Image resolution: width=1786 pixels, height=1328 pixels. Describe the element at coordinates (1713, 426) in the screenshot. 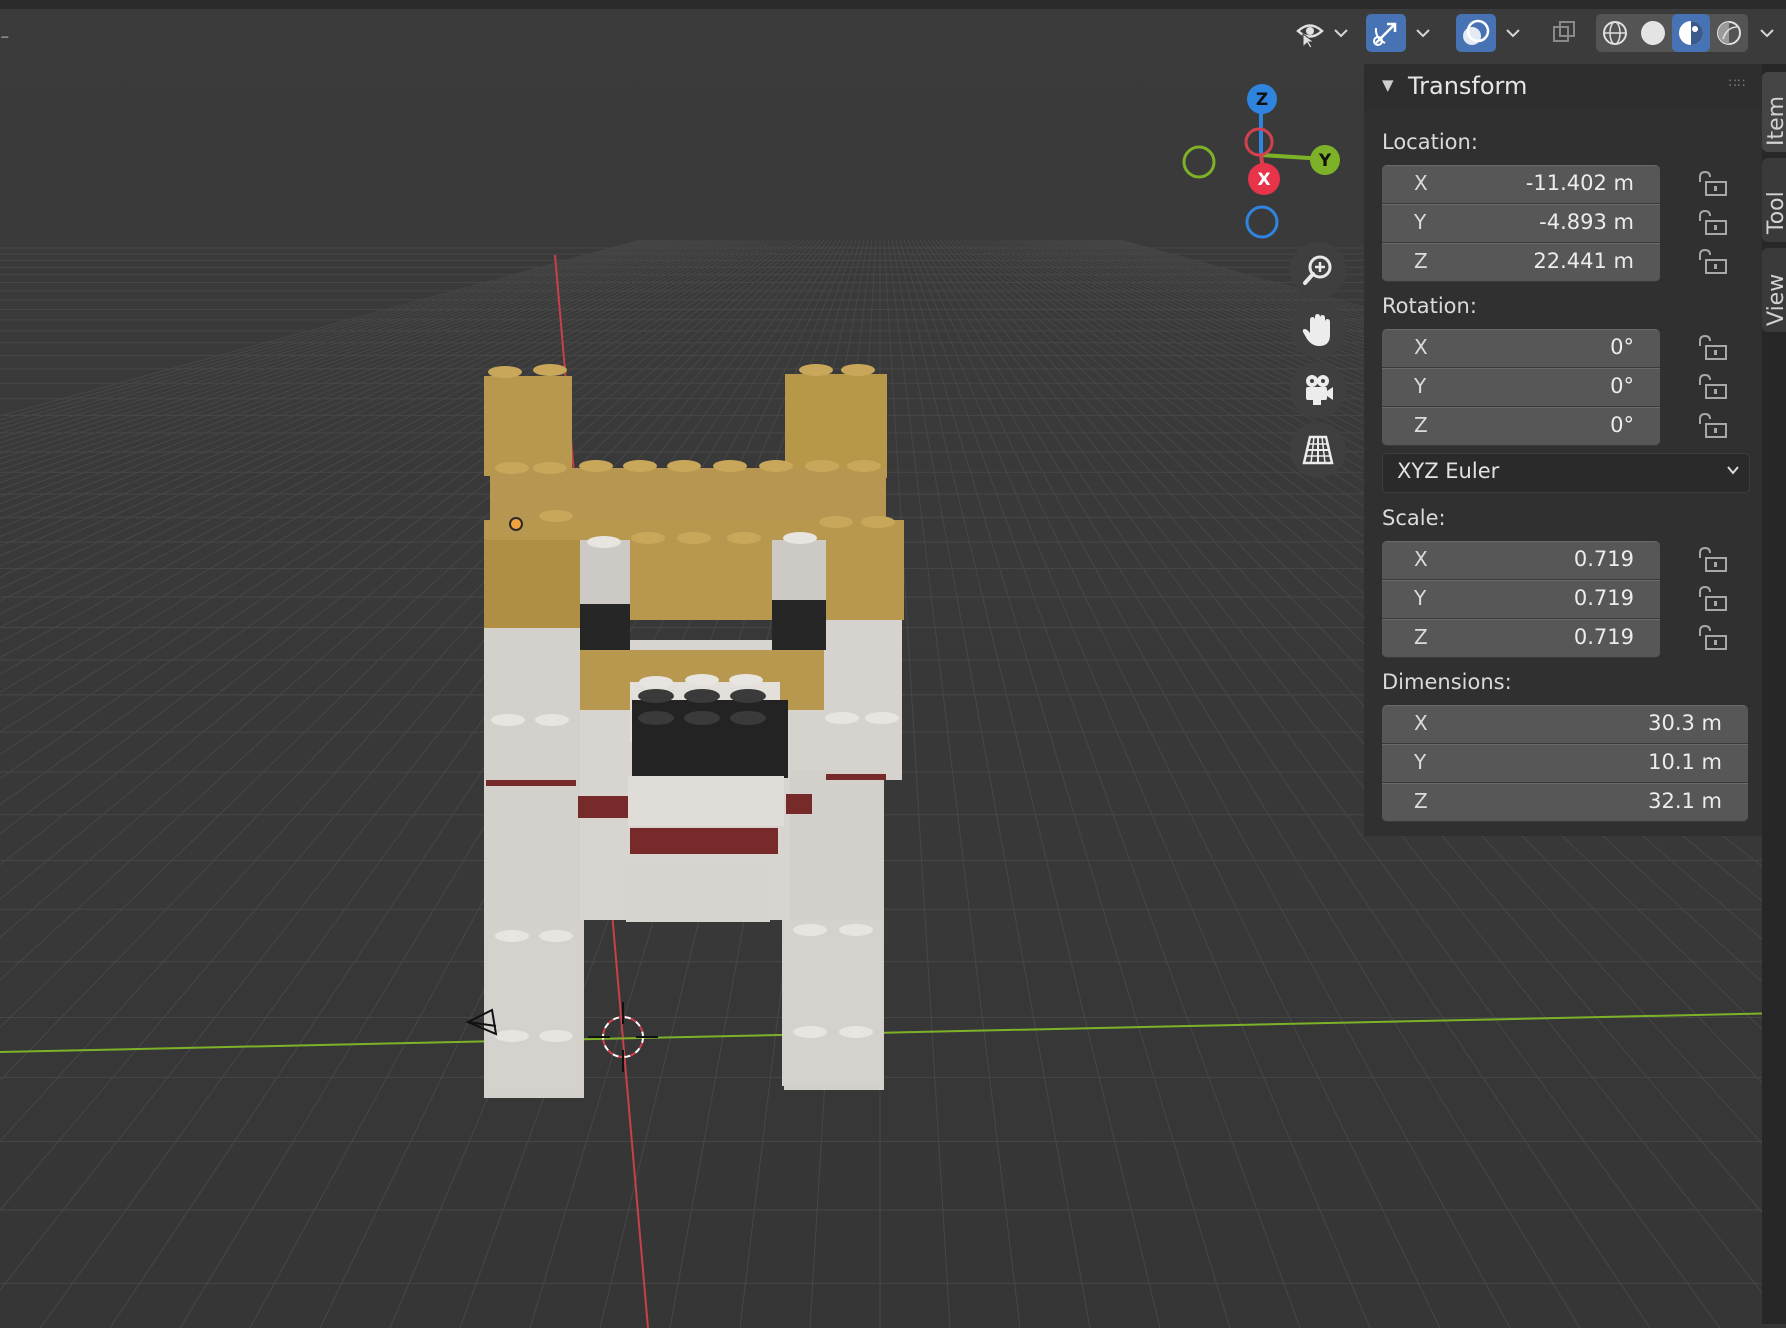

I see `lock-rotation-z-icon` at that location.